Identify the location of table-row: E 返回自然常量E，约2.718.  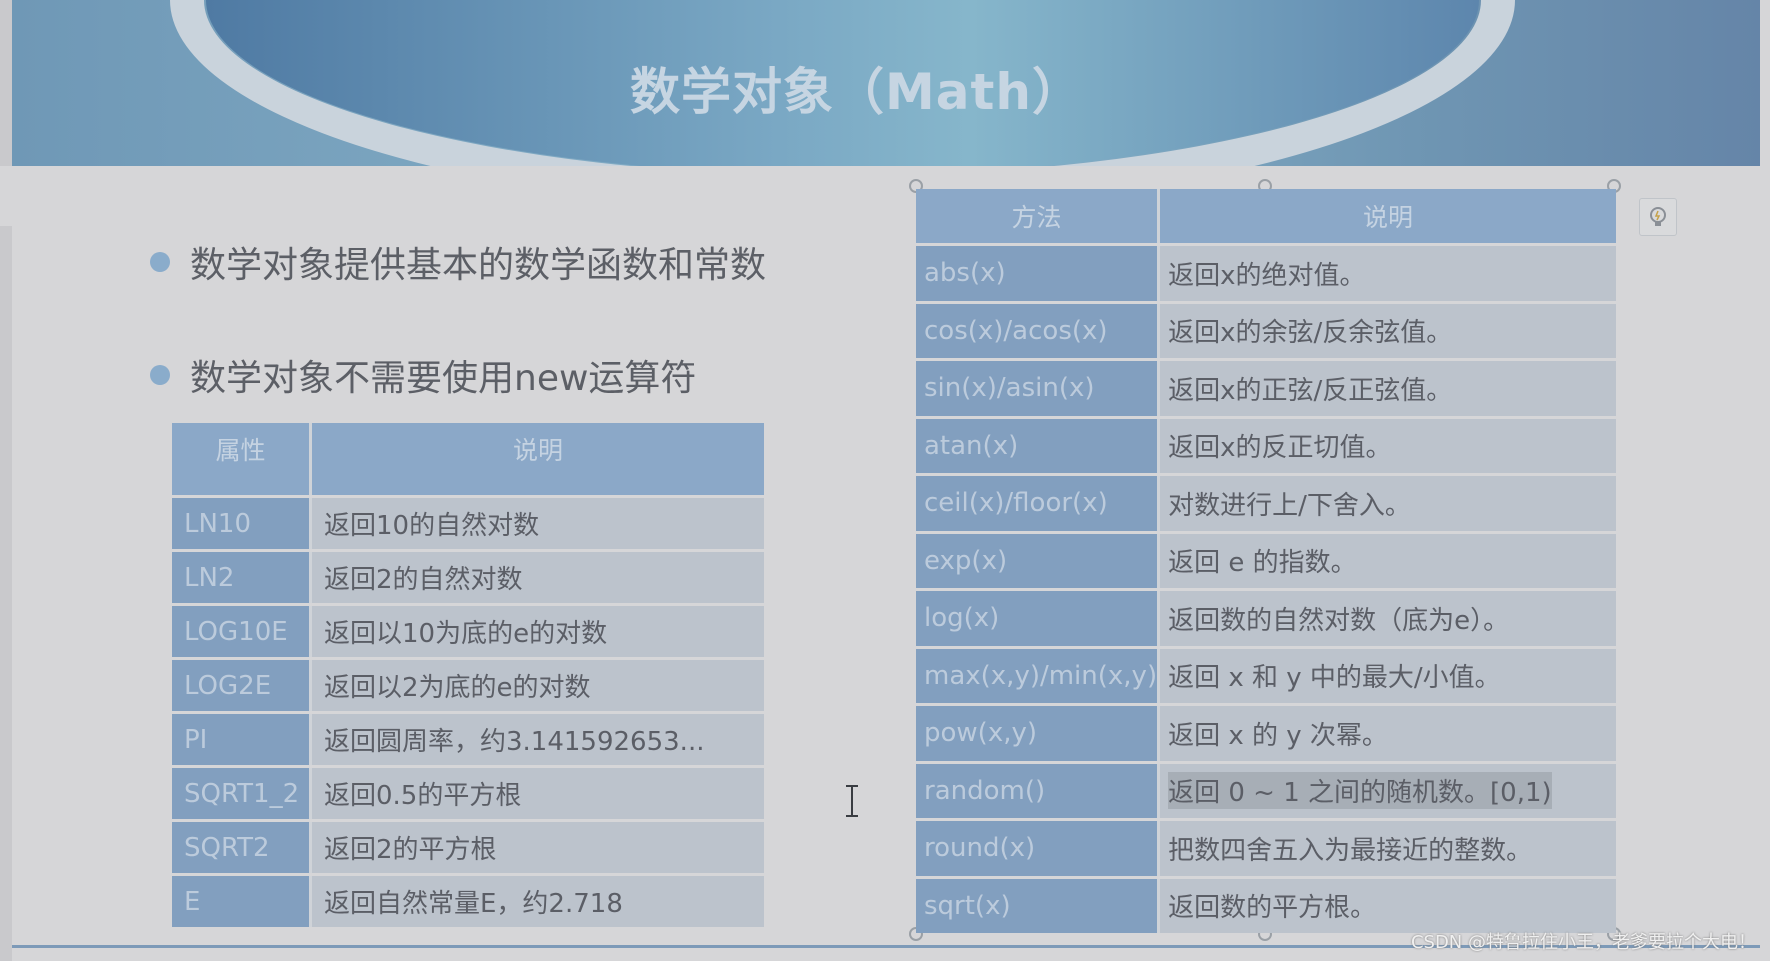
(468, 901).